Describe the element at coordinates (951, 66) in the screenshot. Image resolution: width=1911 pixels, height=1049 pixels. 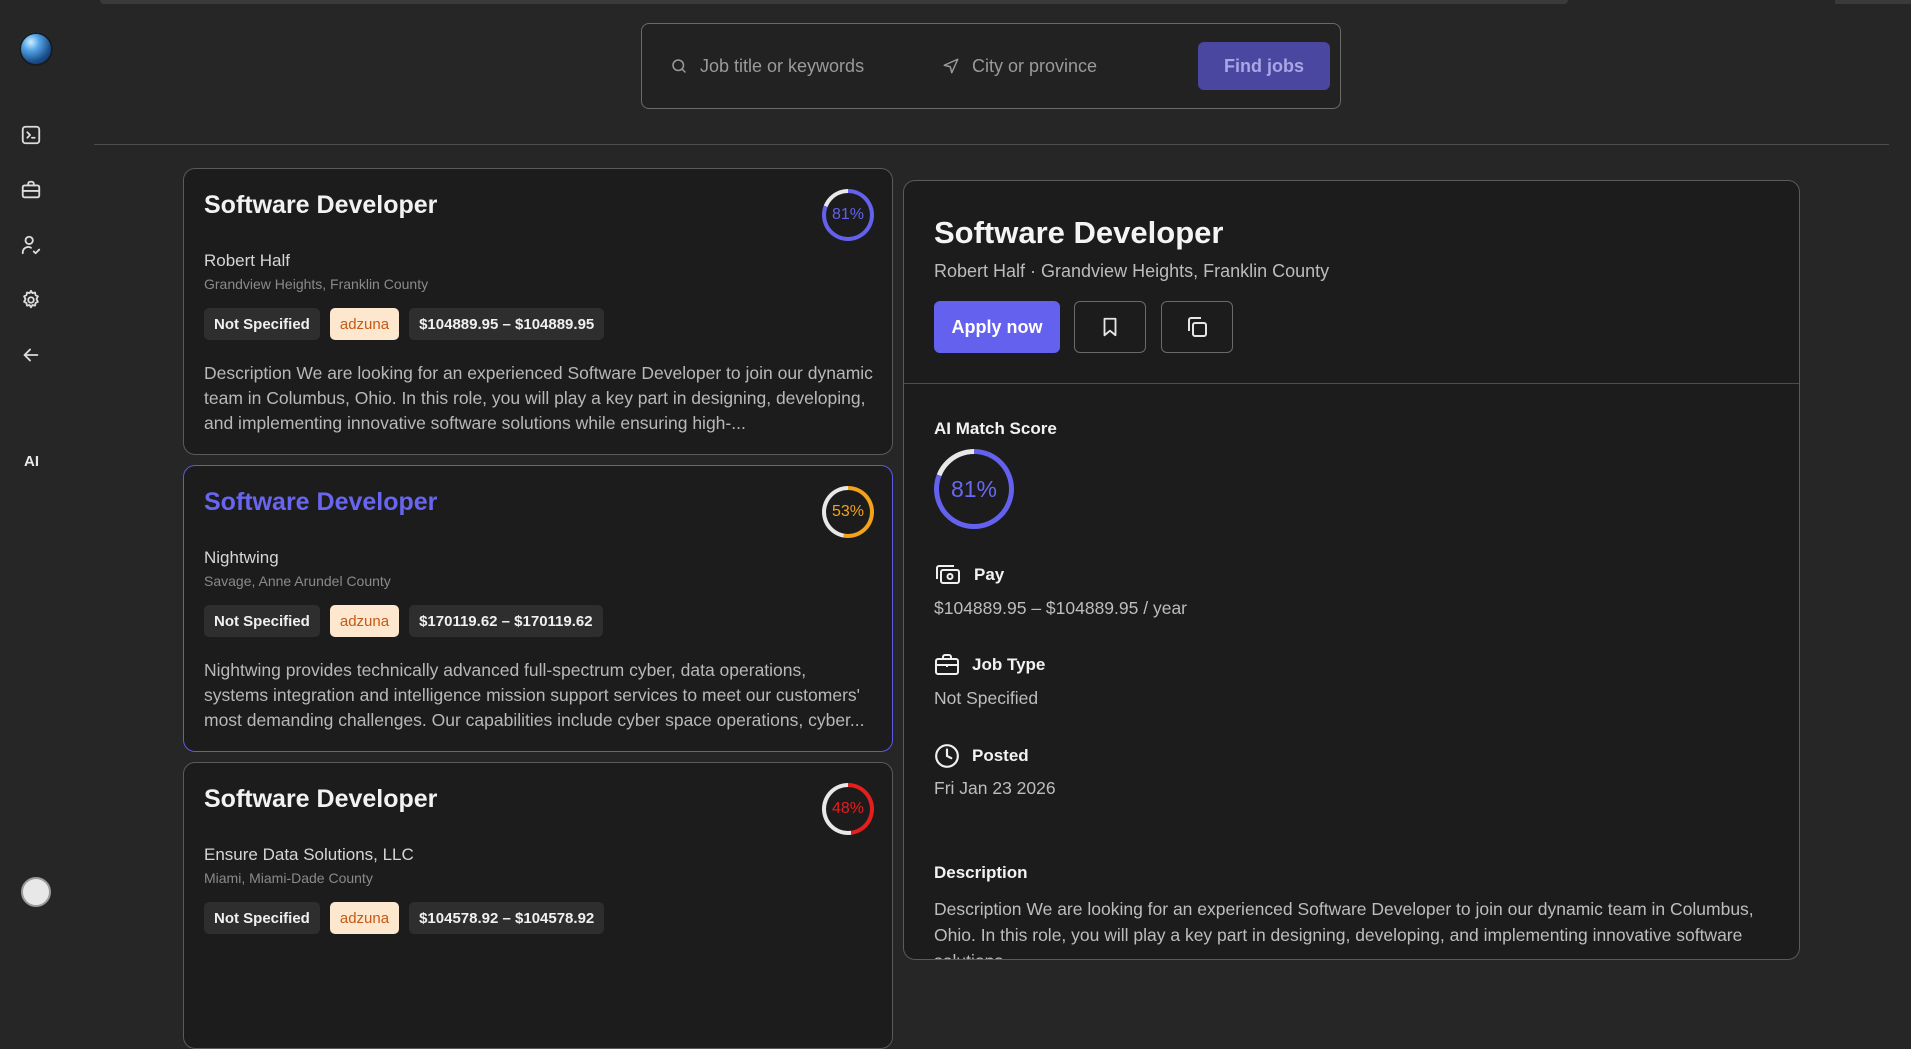
I see `navigation-icon` at that location.